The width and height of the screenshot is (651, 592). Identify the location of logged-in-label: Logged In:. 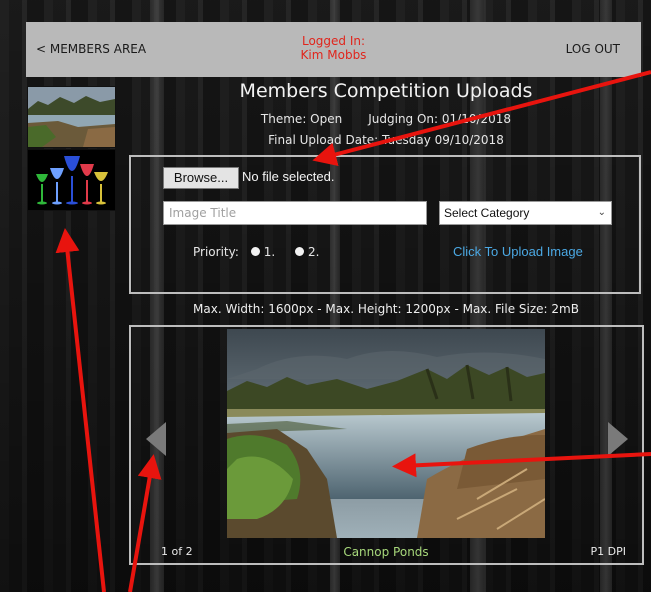
(333, 41).